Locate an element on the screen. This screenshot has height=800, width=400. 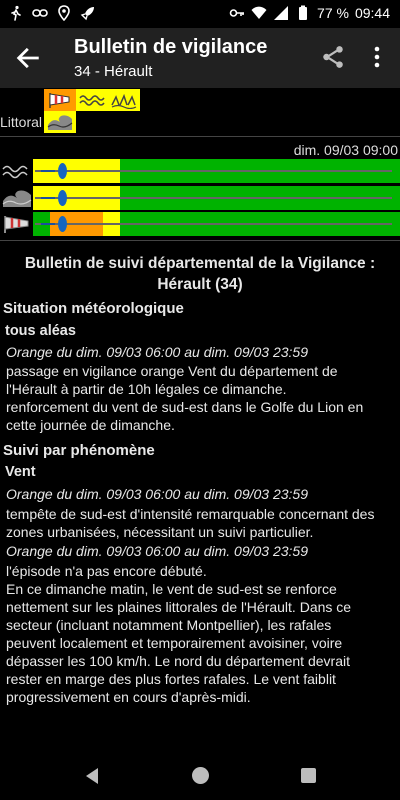
clock: 09:44 is located at coordinates (372, 13).